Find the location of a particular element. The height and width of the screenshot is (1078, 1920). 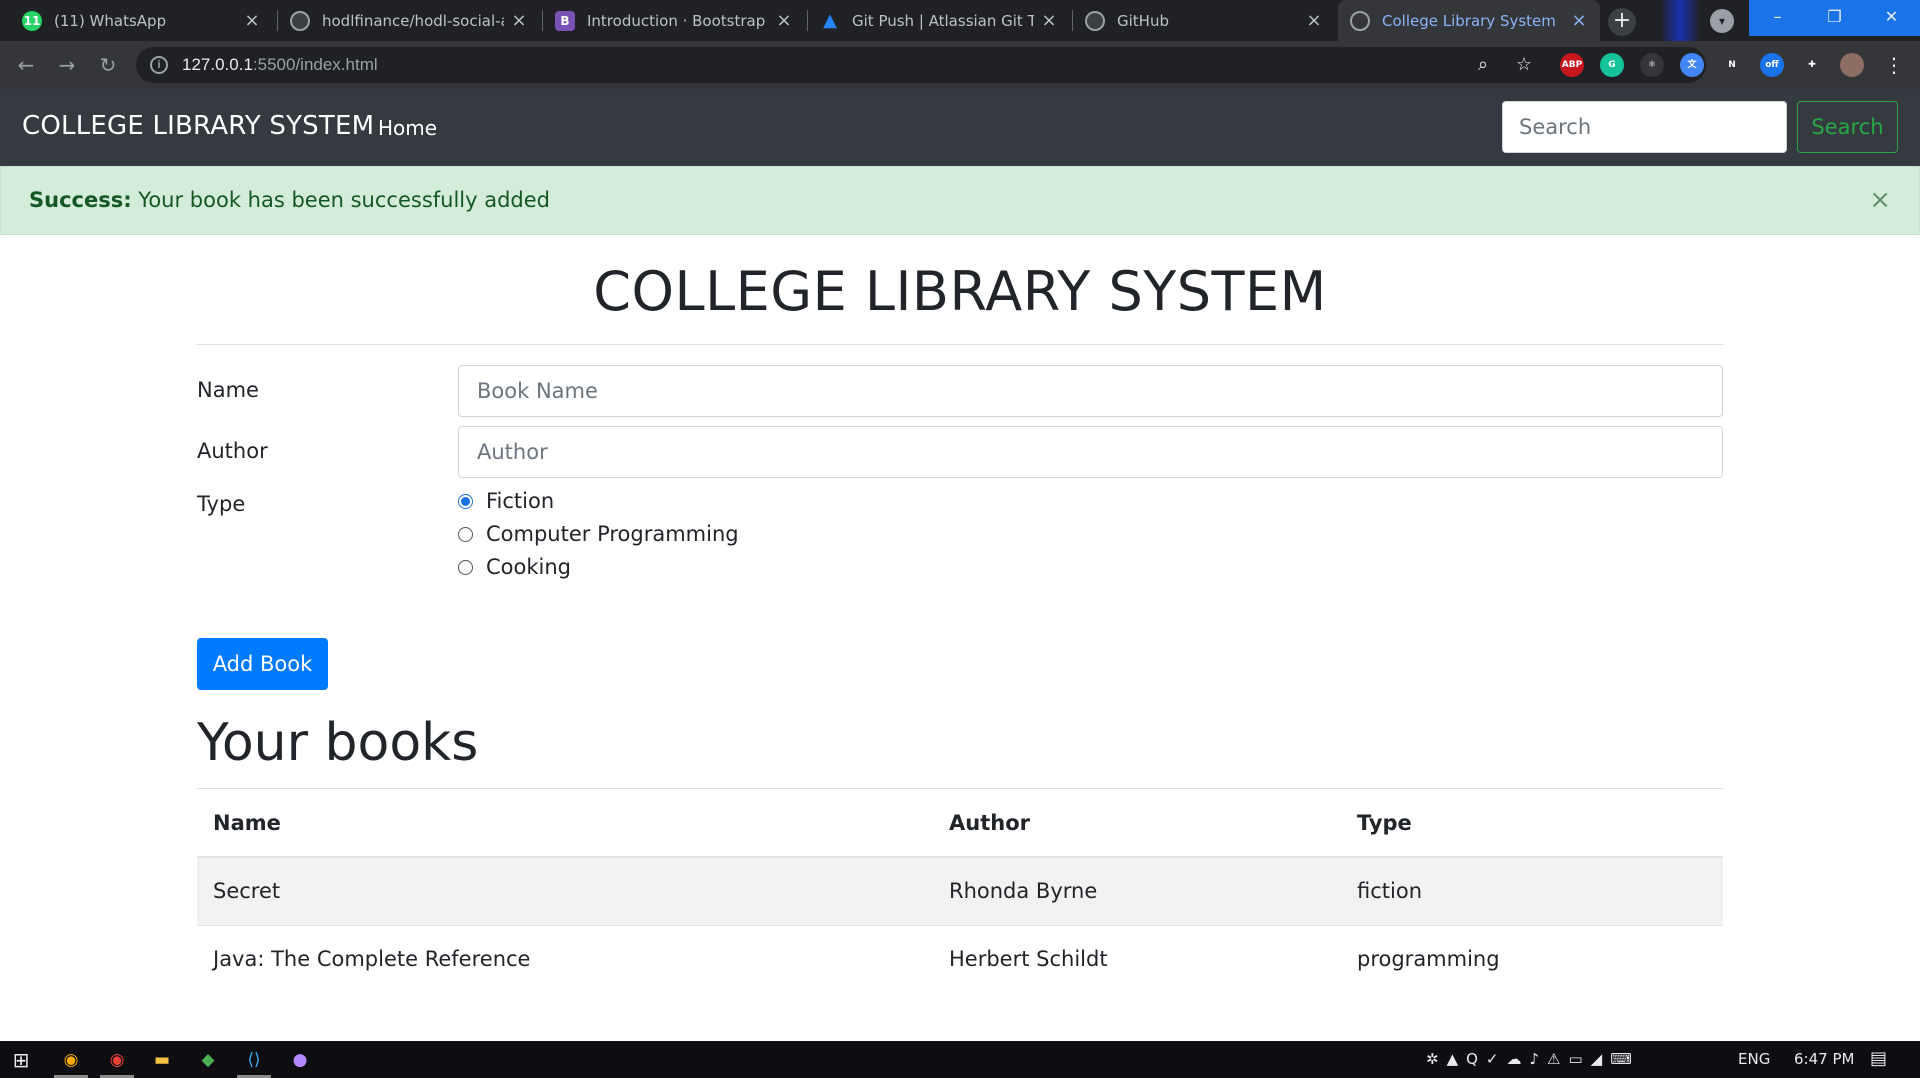

table-header-row: Name Author Type is located at coordinates (960, 823).